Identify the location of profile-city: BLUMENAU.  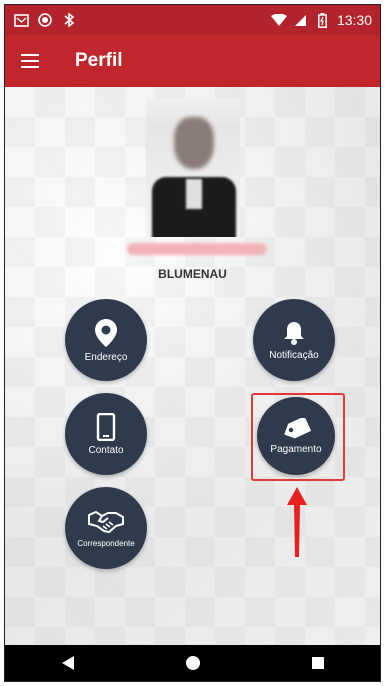
(192, 274).